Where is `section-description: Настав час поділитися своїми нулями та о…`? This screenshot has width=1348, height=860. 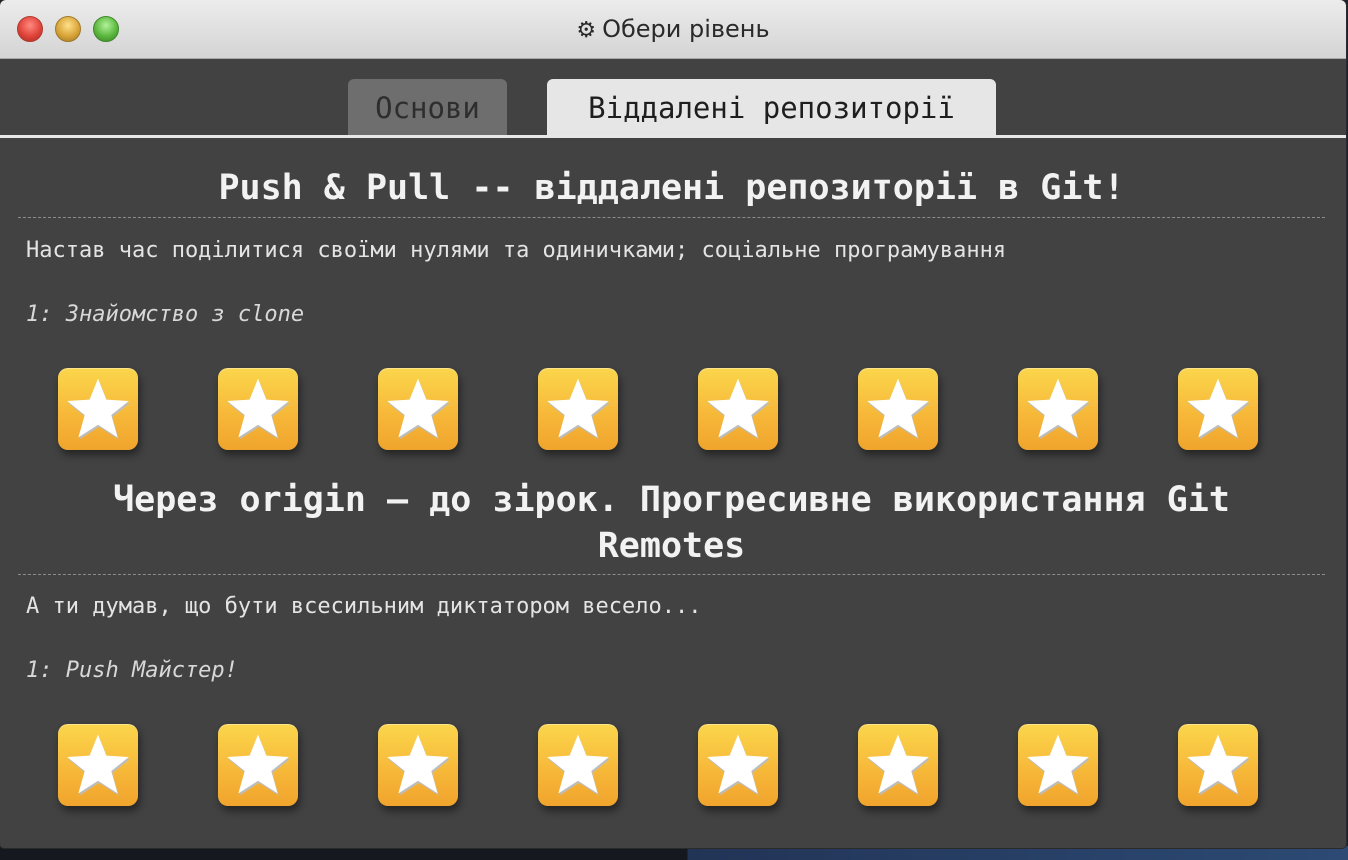 section-description: Настав час поділитися своїми нулями та о… is located at coordinates (516, 250).